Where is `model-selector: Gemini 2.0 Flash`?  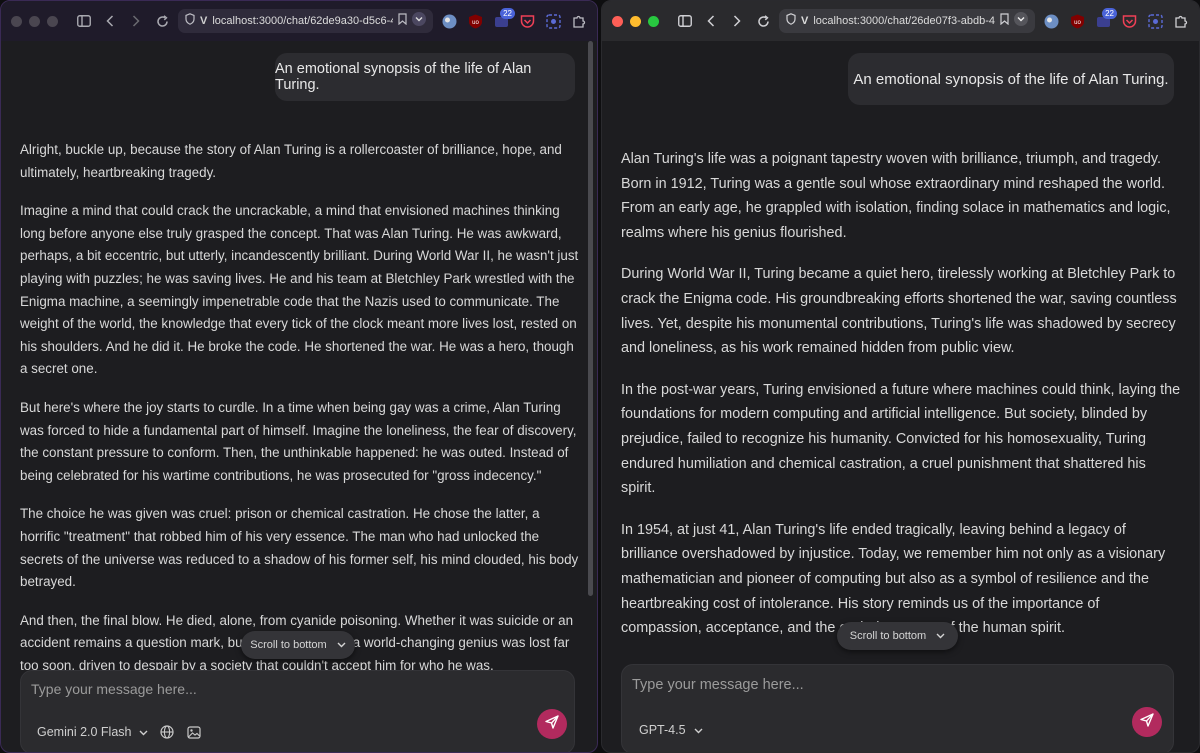
model-selector: Gemini 2.0 Flash is located at coordinates (92, 732).